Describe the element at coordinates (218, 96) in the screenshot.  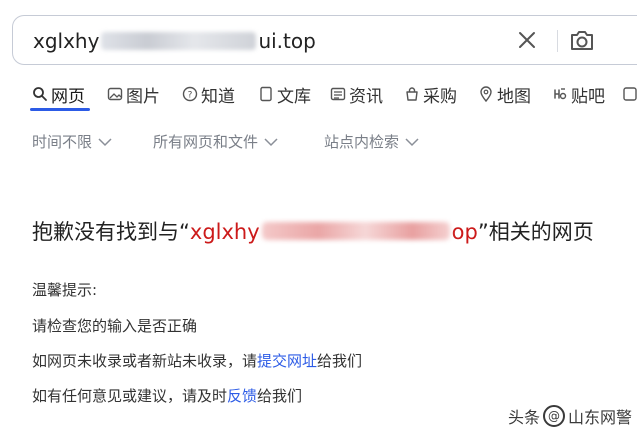
I see `tab-label: 知道` at that location.